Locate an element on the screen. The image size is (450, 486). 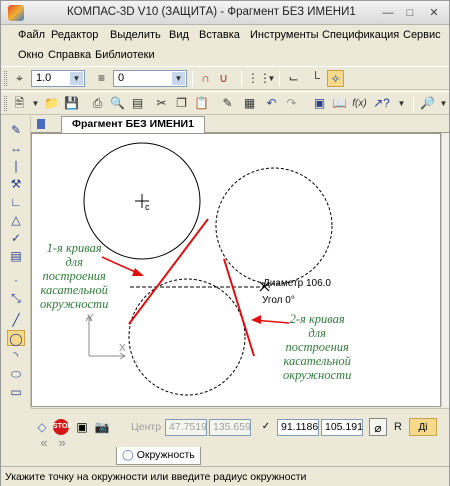
cursor-icon: ⌖ is located at coordinates (19, 78).